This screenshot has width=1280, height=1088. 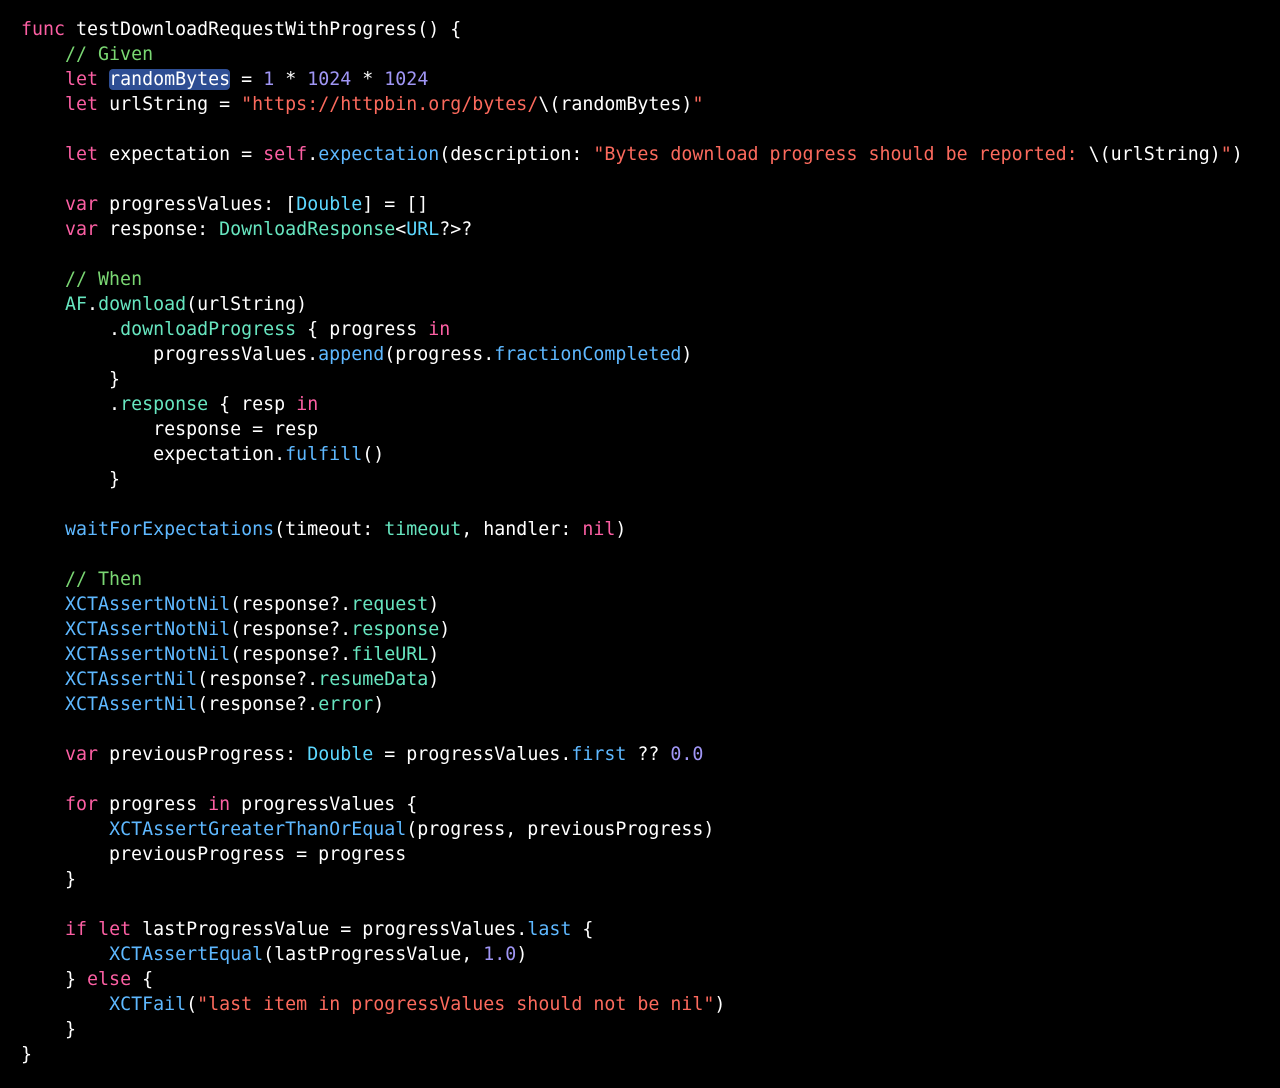 I want to click on code-token: =, so click(x=247, y=79).